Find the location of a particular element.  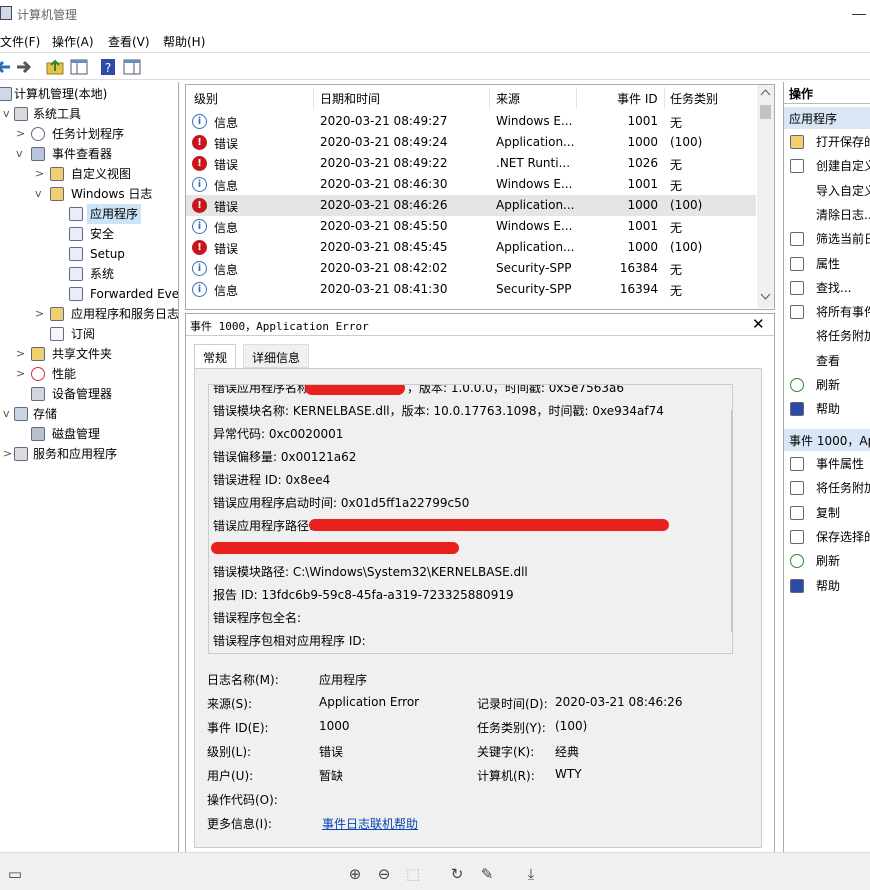

services-icon is located at coordinates (21, 454).